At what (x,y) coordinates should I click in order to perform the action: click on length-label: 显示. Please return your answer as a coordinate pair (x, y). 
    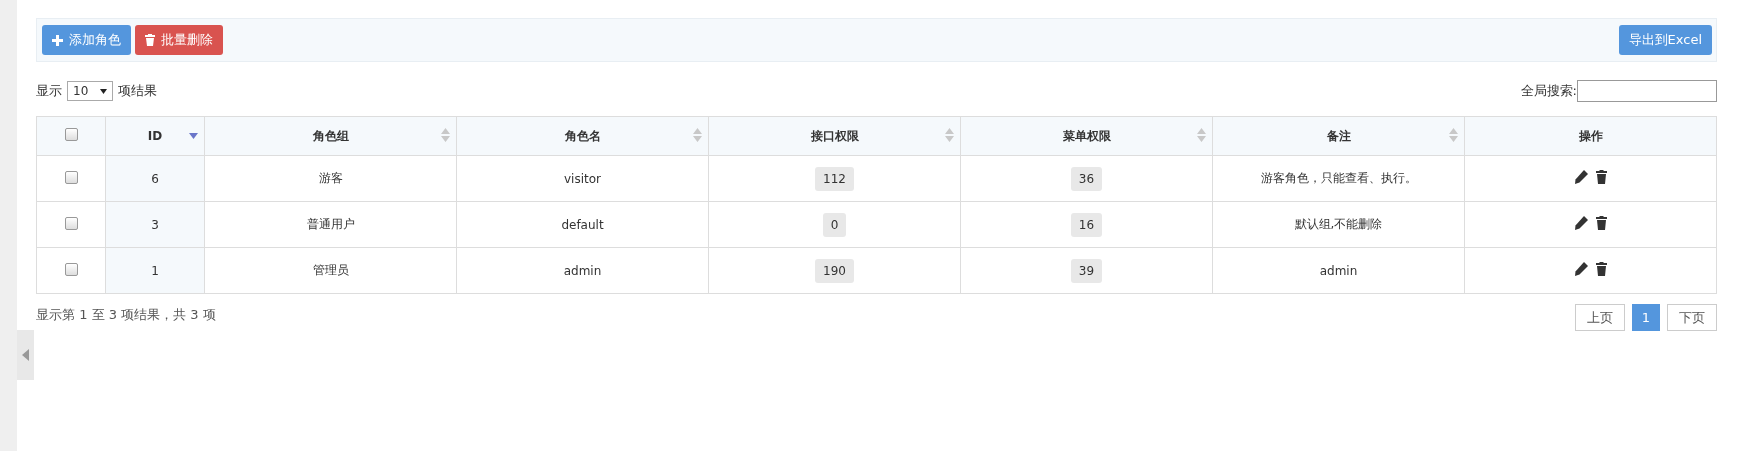
    Looking at the image, I should click on (49, 91).